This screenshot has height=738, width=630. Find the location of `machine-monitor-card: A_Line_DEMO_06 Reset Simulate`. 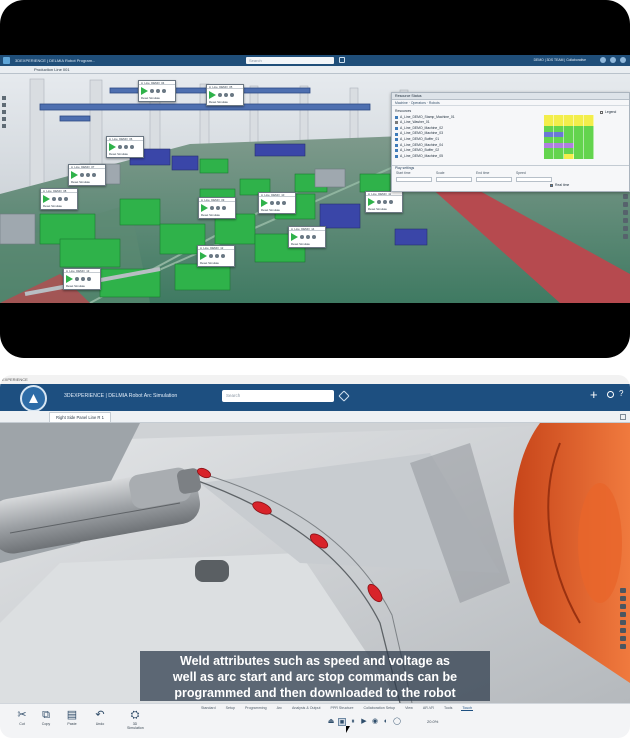

machine-monitor-card: A_Line_DEMO_06 Reset Simulate is located at coordinates (125, 147).